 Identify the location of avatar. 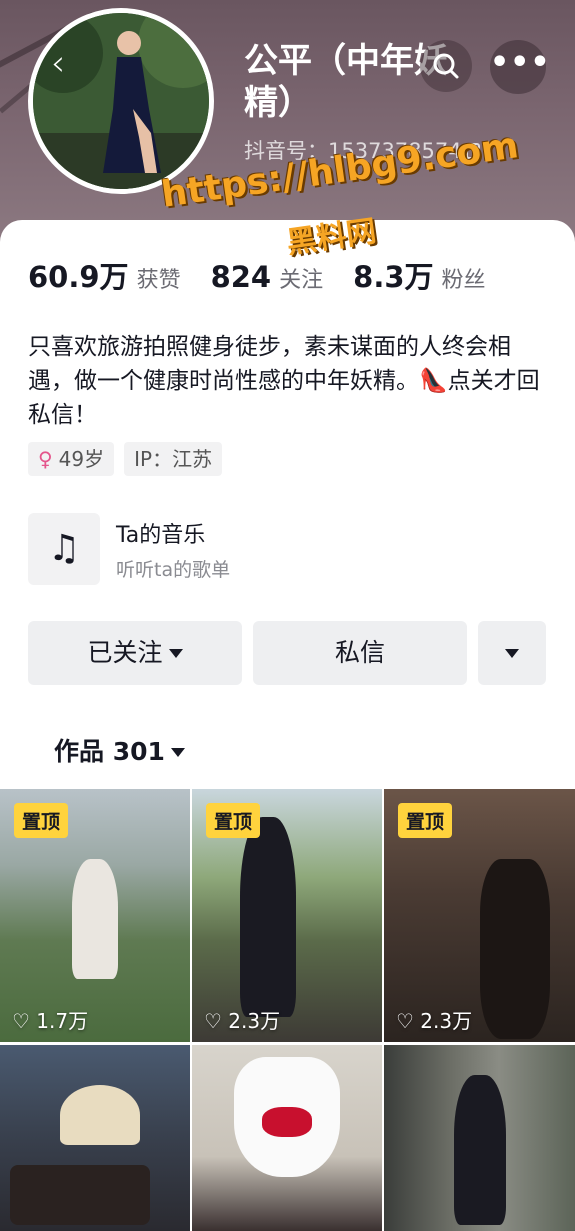
(121, 101).